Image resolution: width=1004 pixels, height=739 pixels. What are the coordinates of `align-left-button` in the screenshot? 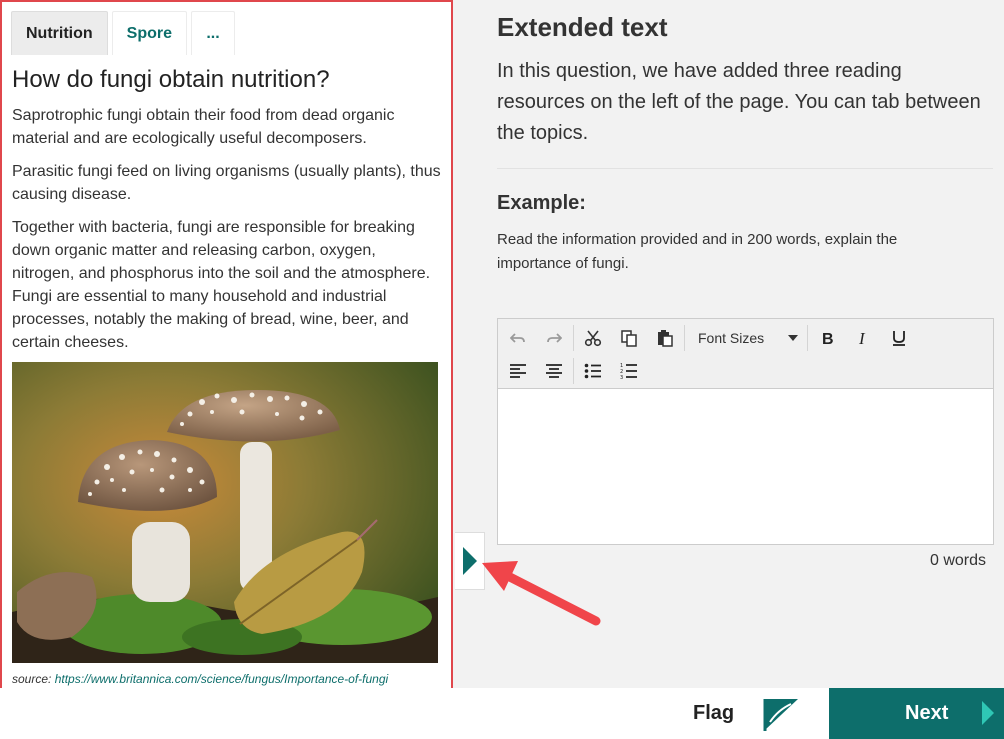 It's located at (518, 371).